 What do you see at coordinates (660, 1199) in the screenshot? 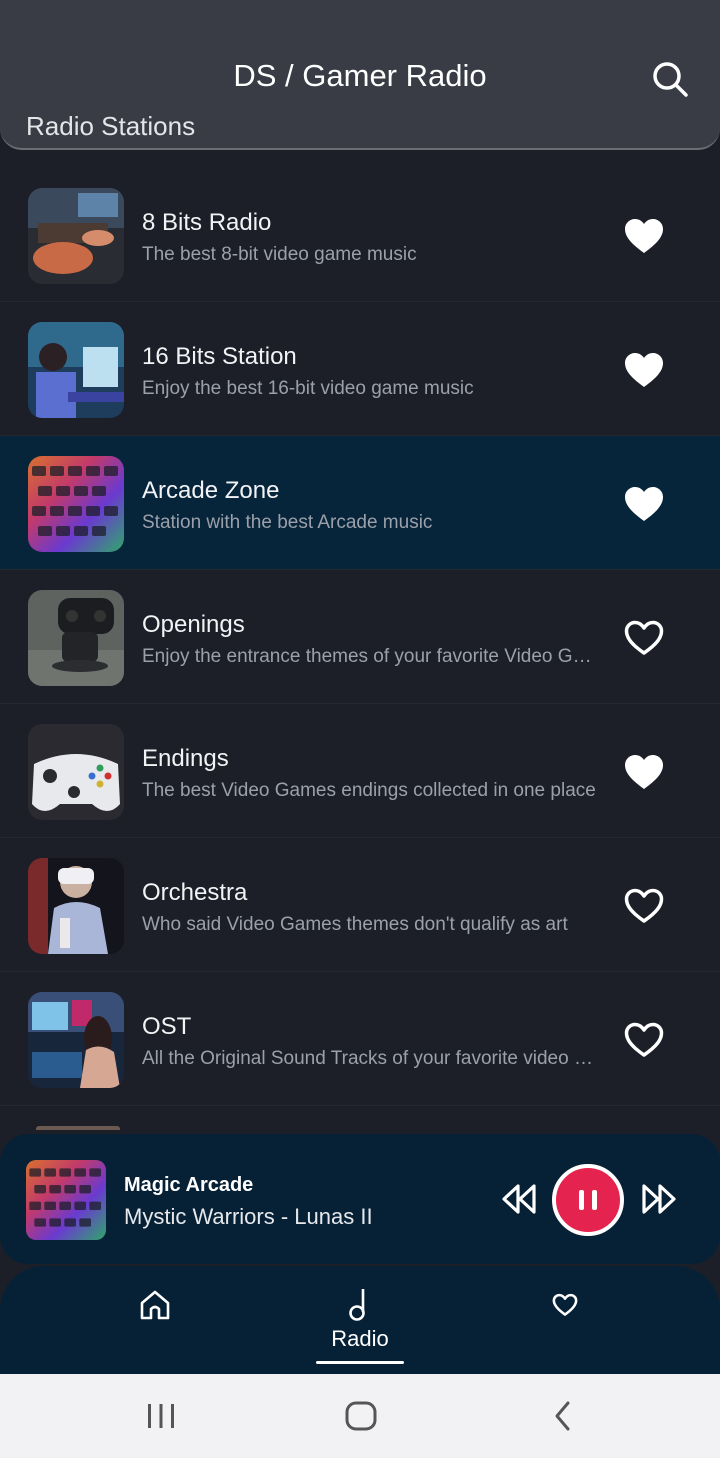
I see `fast-forward-icon` at bounding box center [660, 1199].